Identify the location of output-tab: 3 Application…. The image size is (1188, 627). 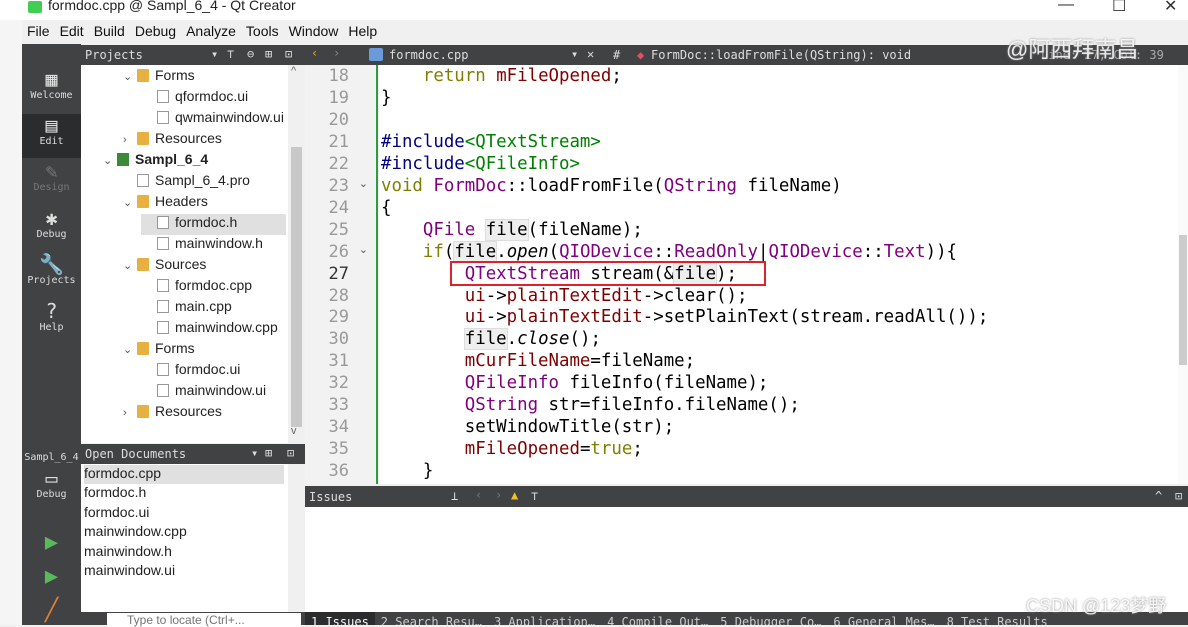
(544, 618).